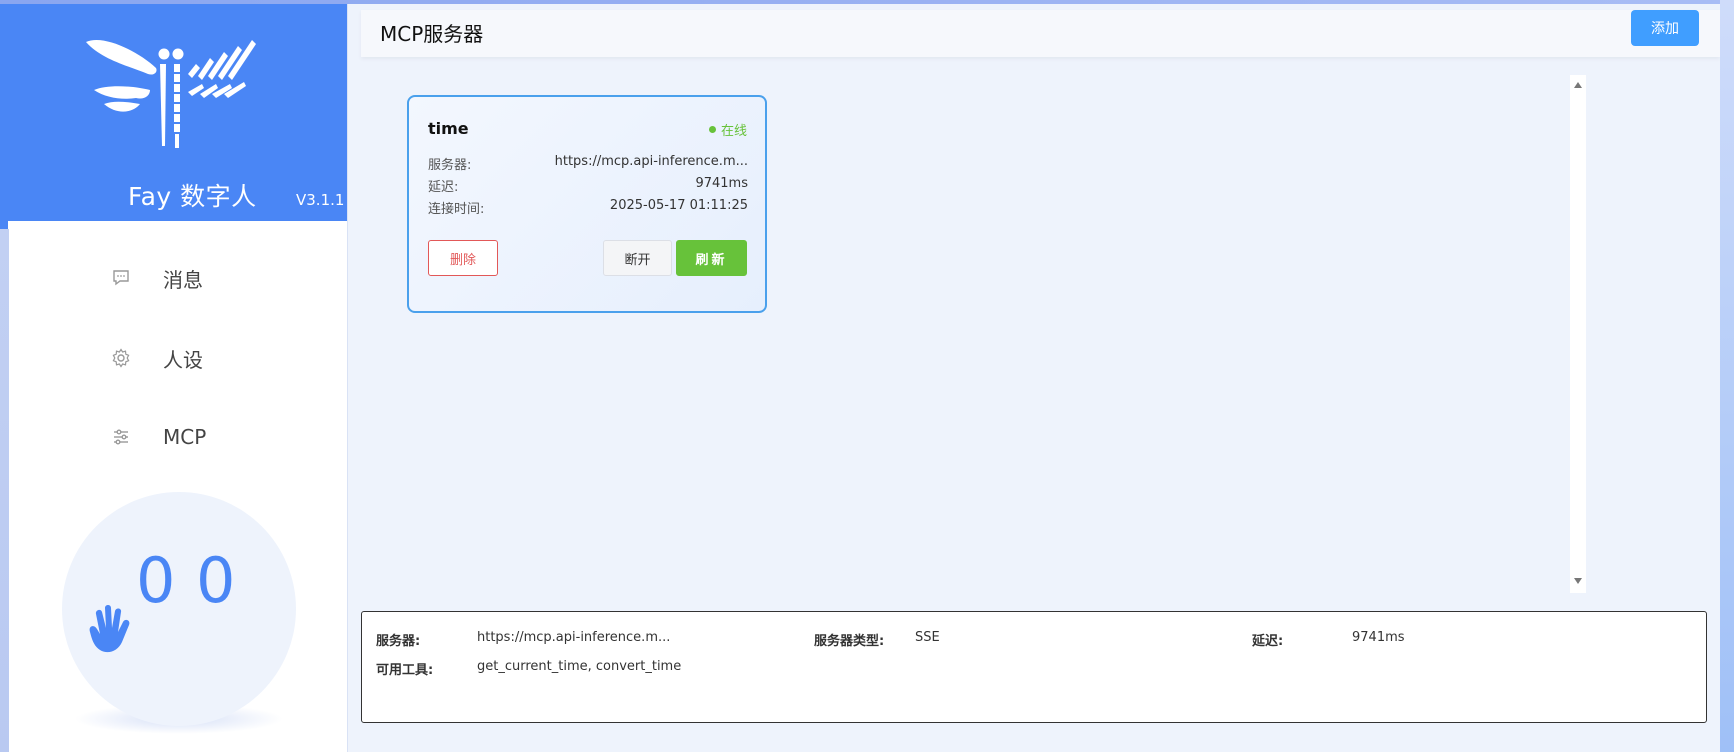 The width and height of the screenshot is (1734, 752). Describe the element at coordinates (711, 258) in the screenshot. I see `refresh-button: 刷新` at that location.